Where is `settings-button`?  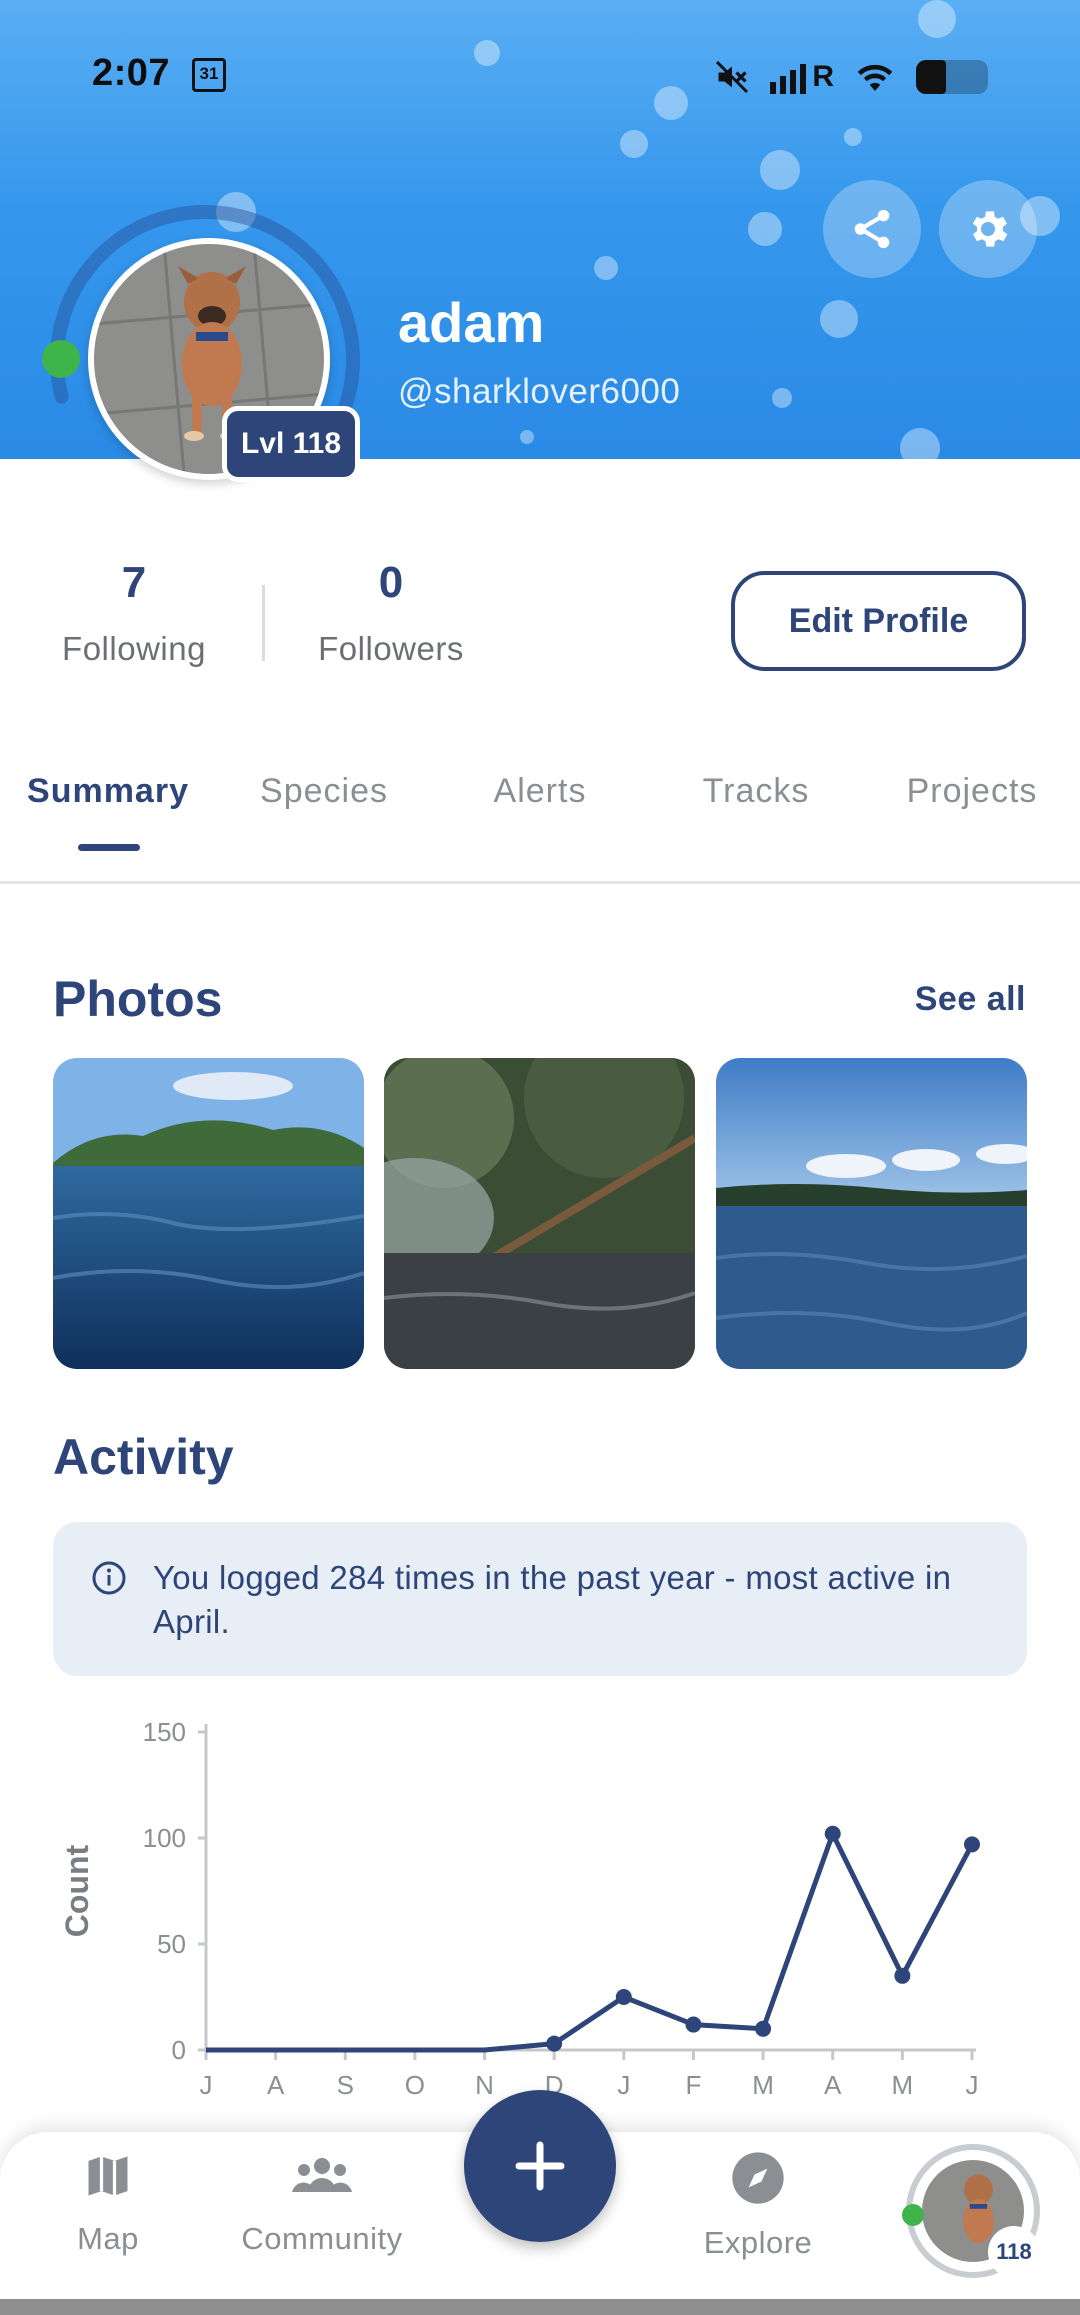
settings-button is located at coordinates (988, 229).